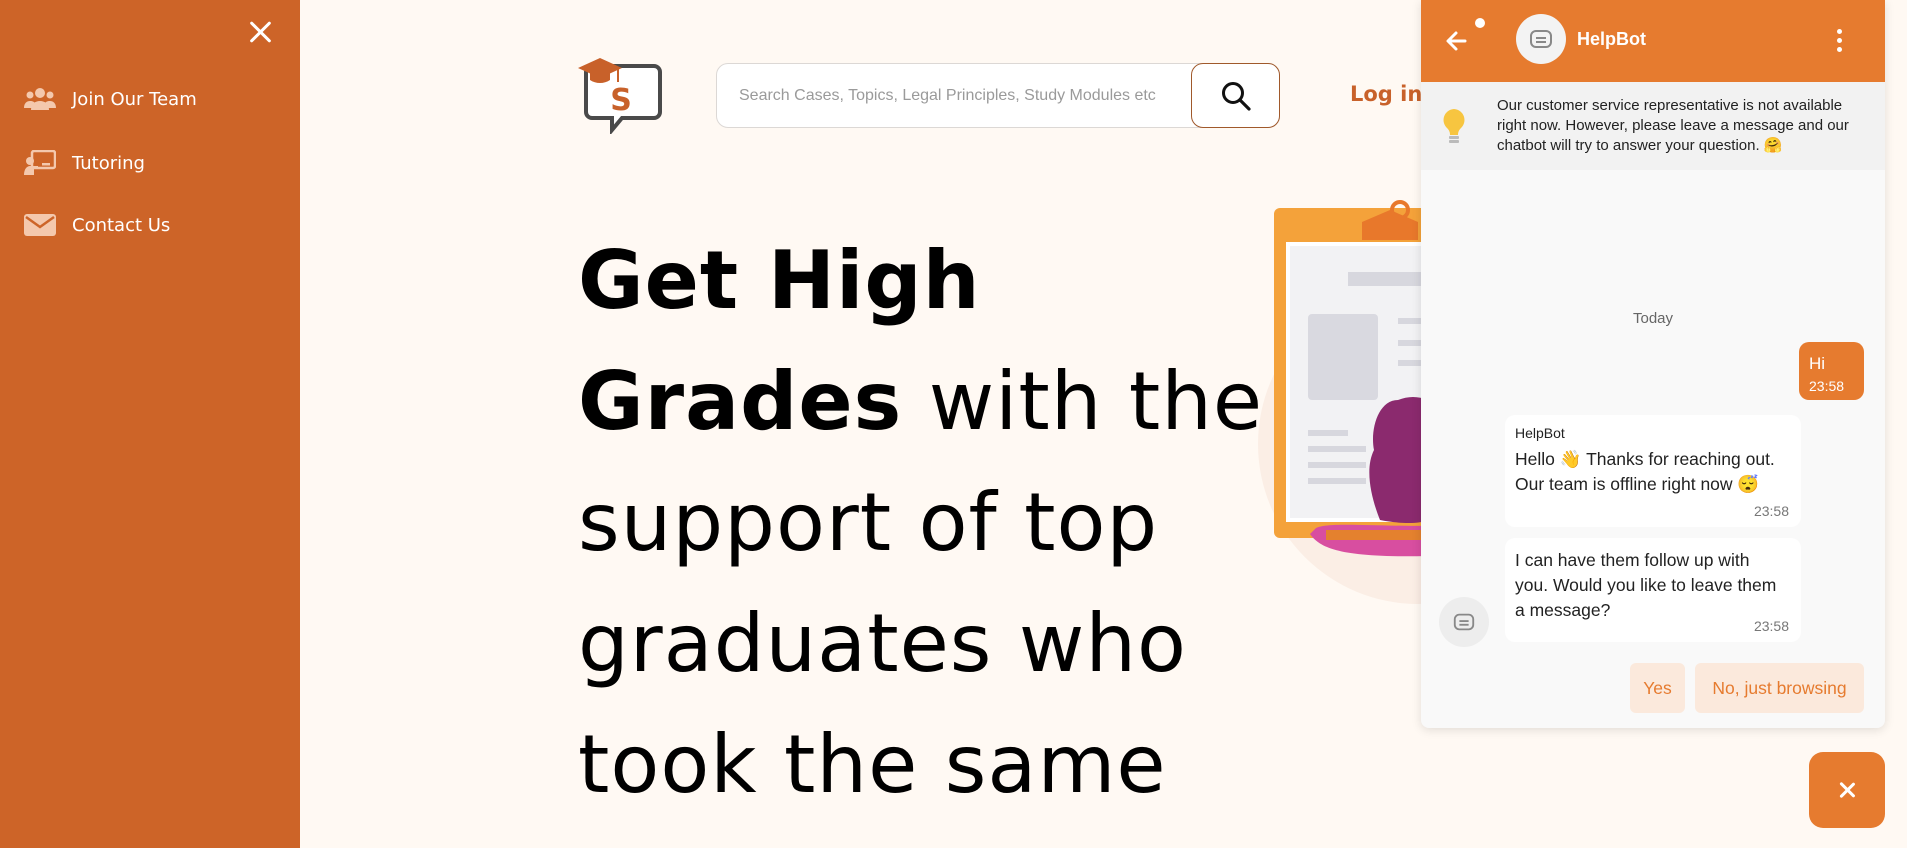 The image size is (1907, 848). What do you see at coordinates (1839, 40) in the screenshot?
I see `more-vertical-icon` at bounding box center [1839, 40].